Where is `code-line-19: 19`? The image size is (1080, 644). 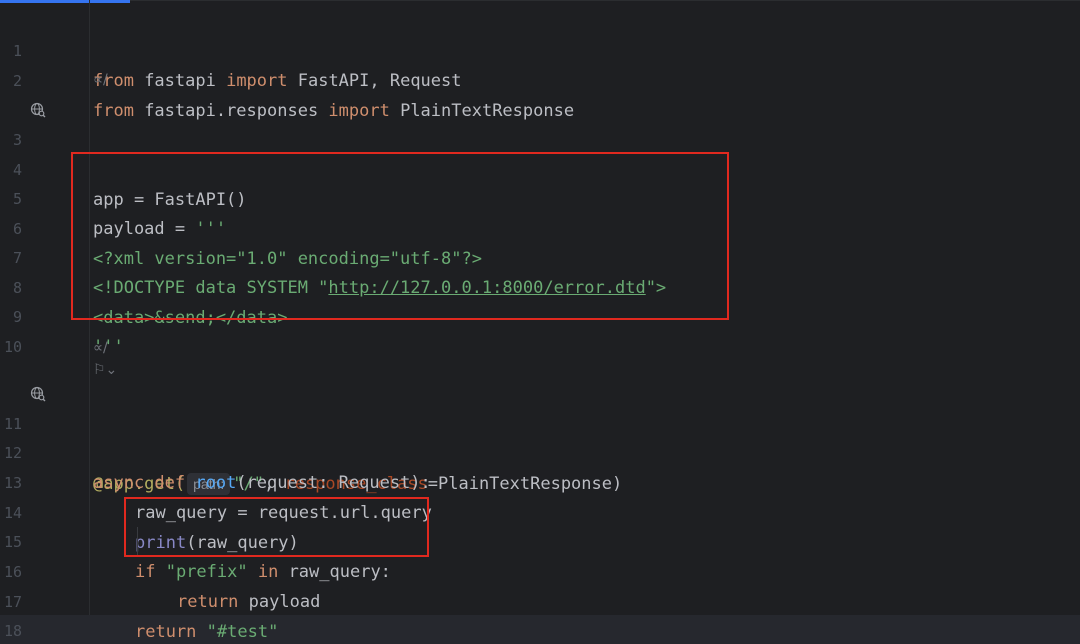 code-line-19: 19 is located at coordinates (540, 629).